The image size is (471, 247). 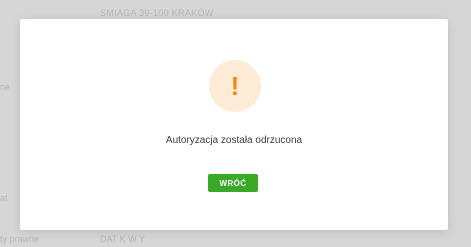 I want to click on warning-exclamation-icon: !, so click(x=235, y=86).